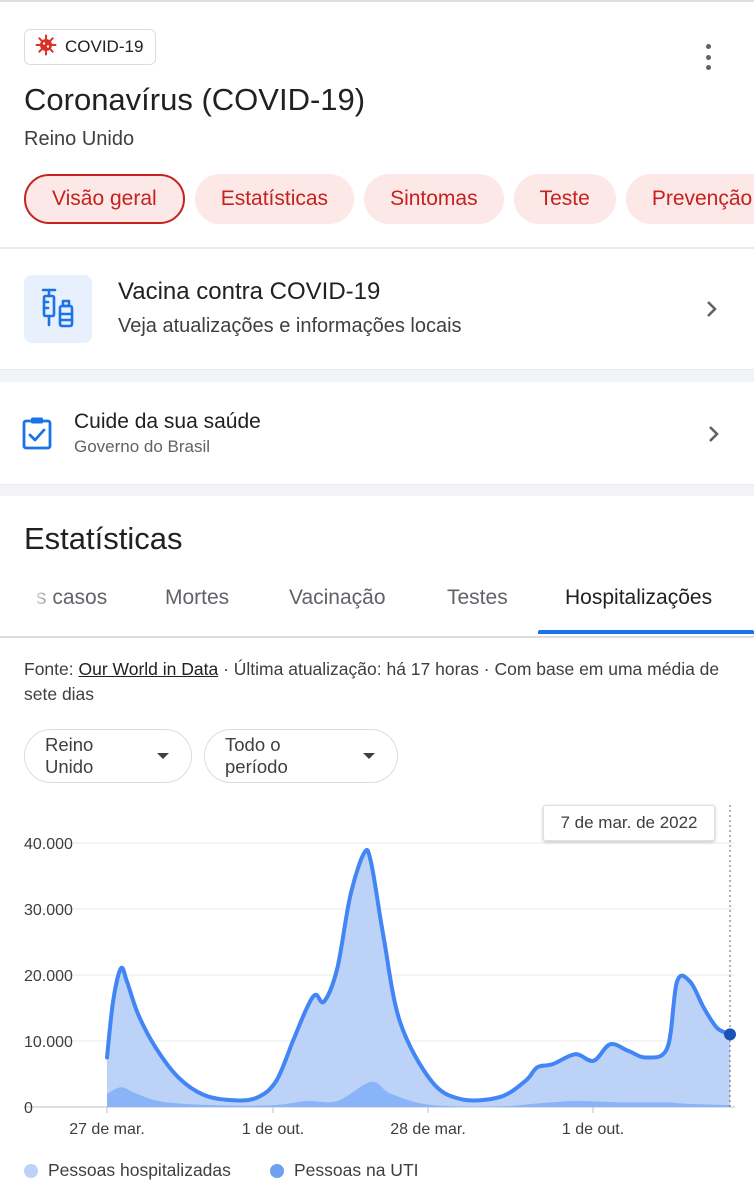  I want to click on vaccine-card, so click(377, 309).